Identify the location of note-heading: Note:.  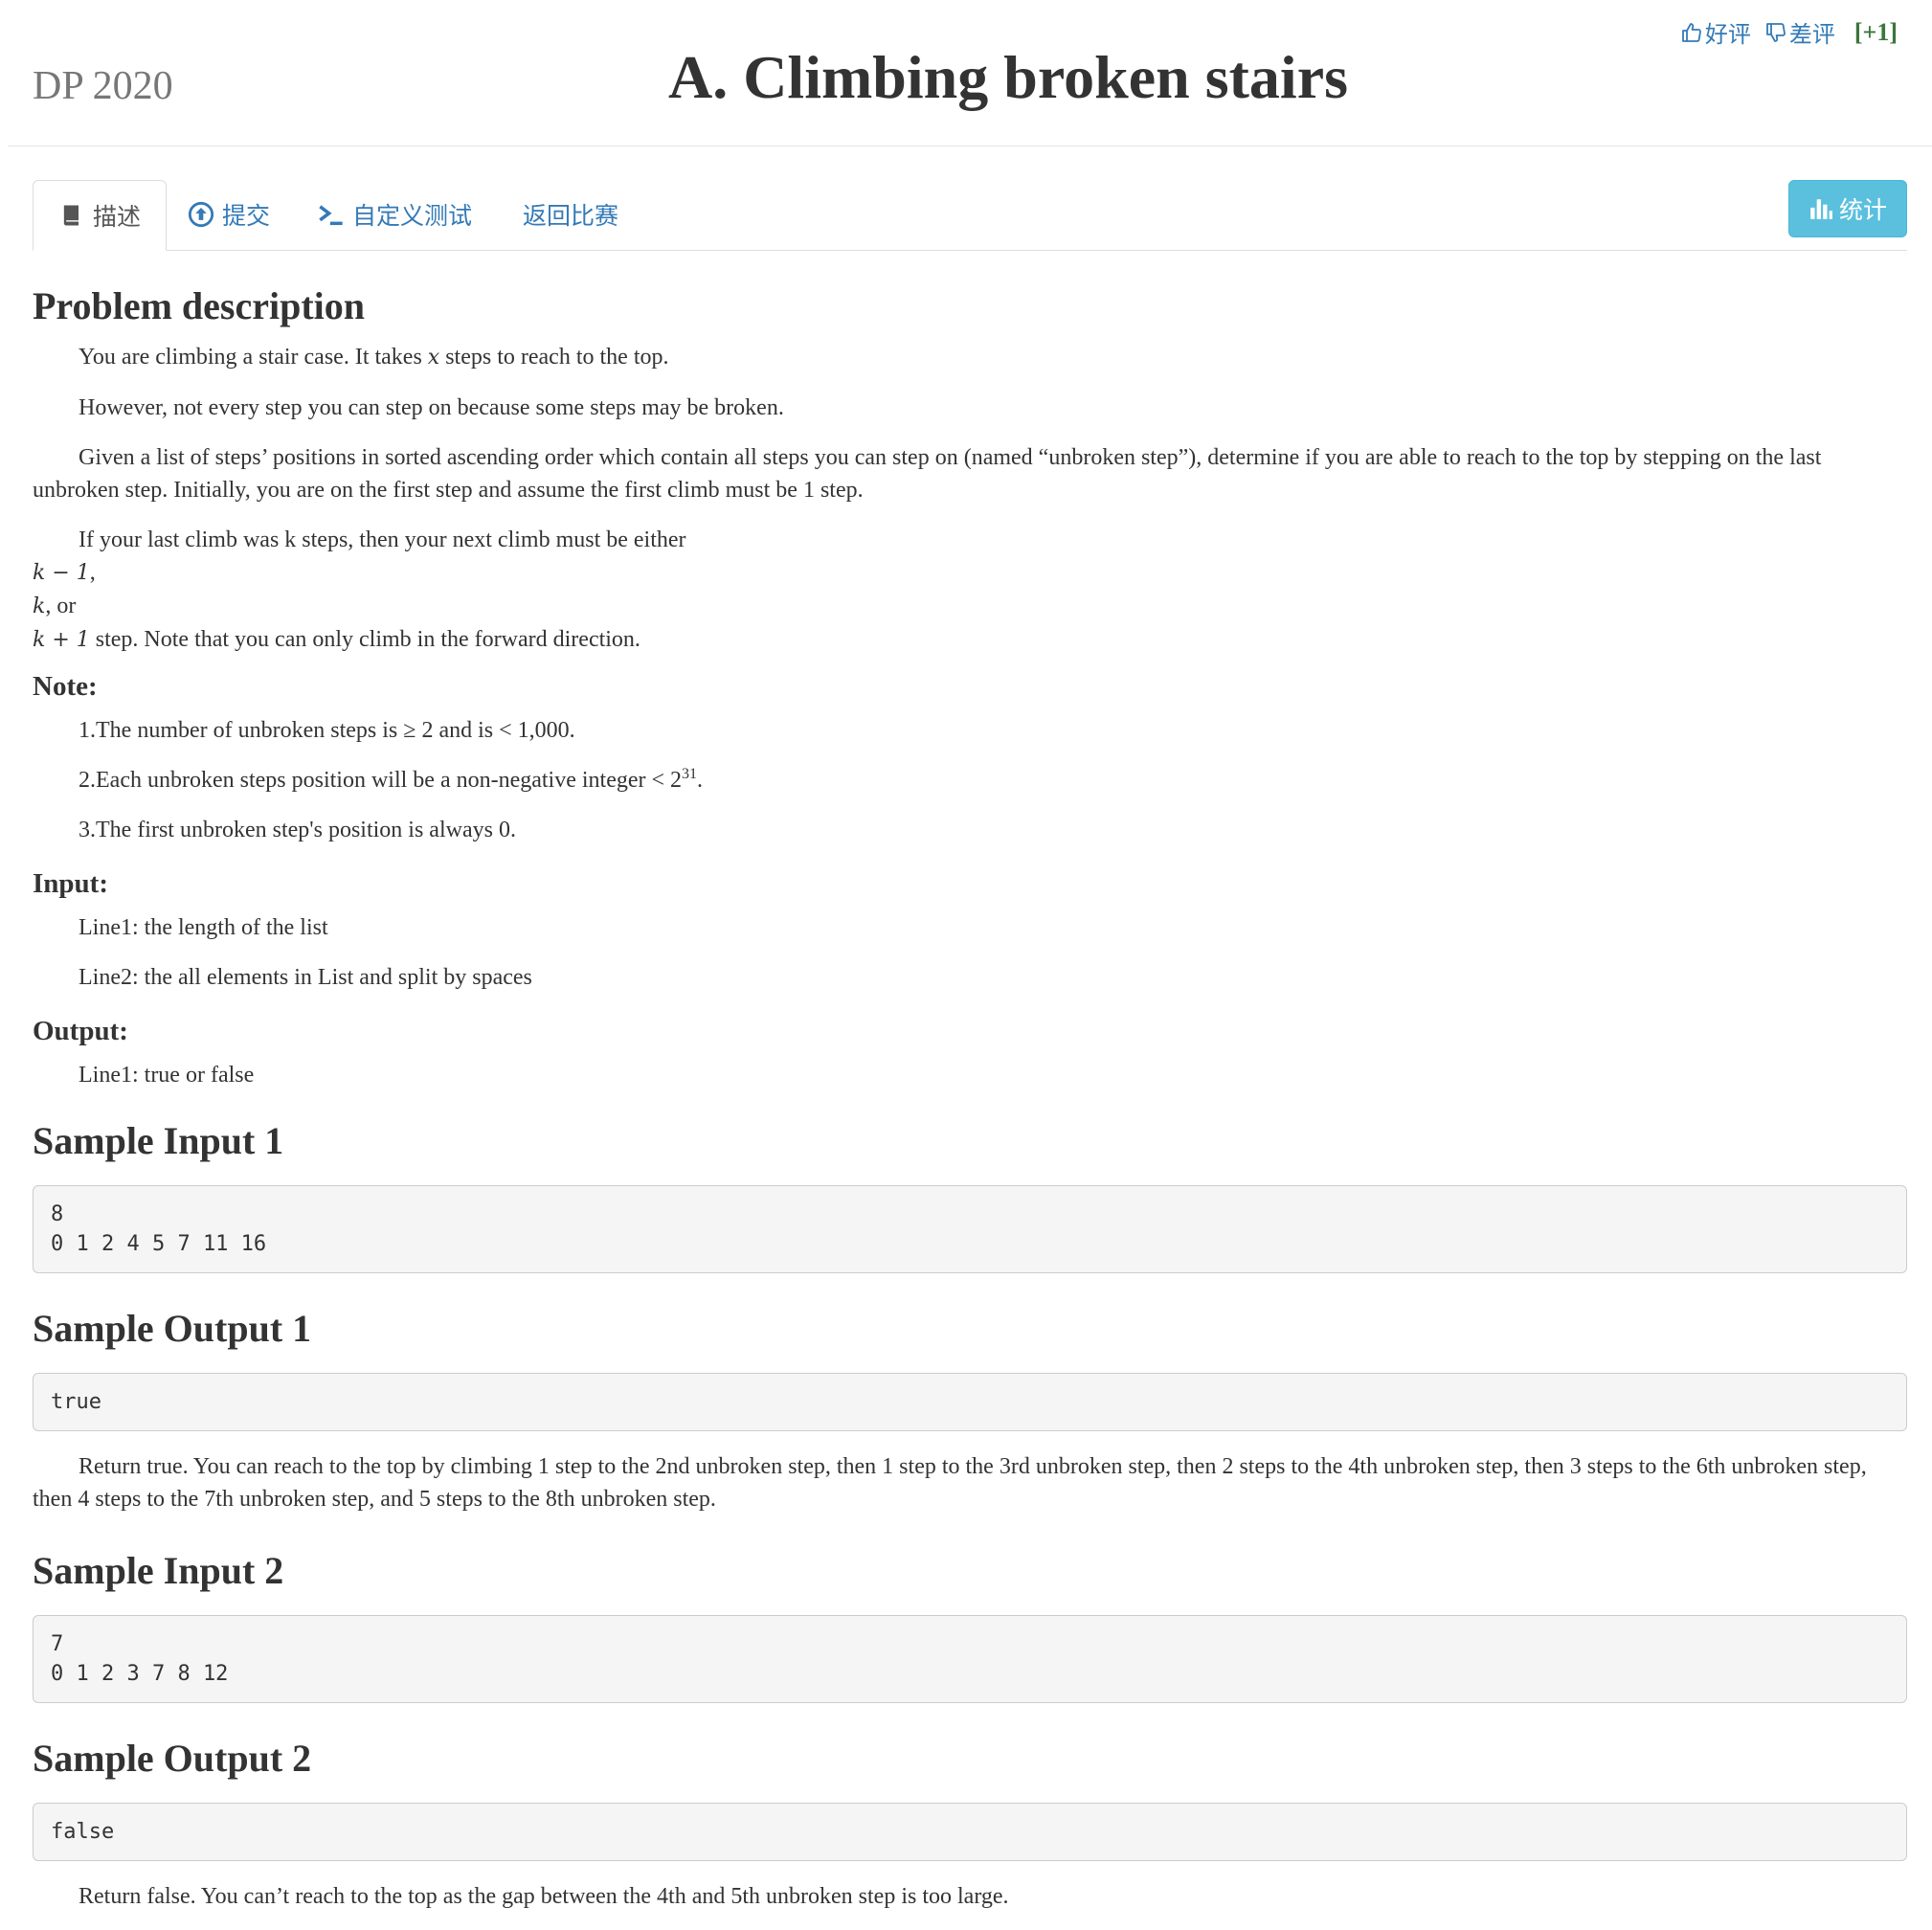
(65, 687).